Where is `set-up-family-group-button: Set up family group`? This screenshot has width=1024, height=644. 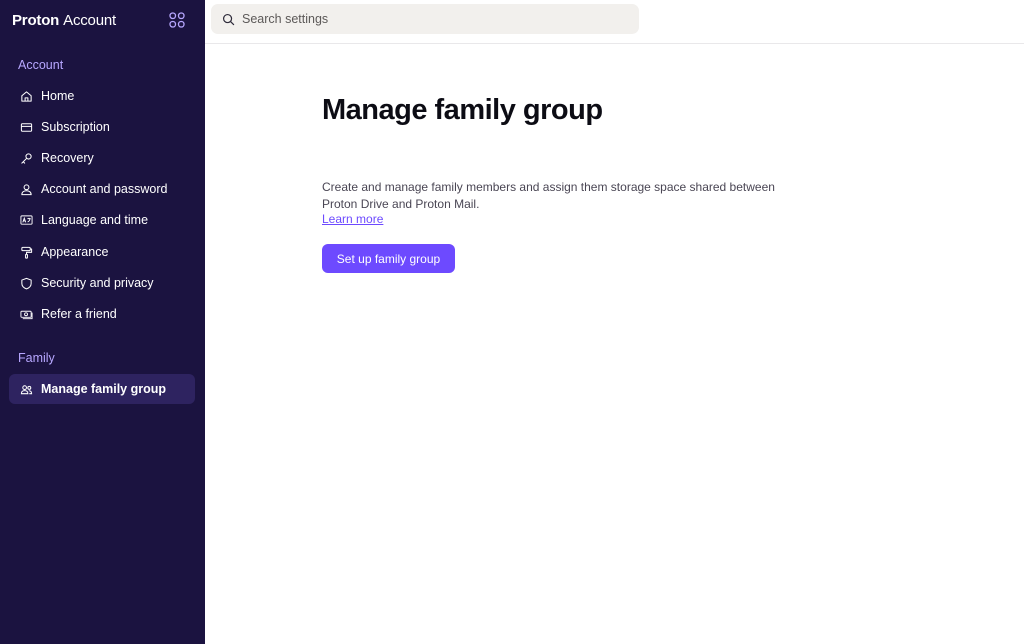
set-up-family-group-button: Set up family group is located at coordinates (388, 258).